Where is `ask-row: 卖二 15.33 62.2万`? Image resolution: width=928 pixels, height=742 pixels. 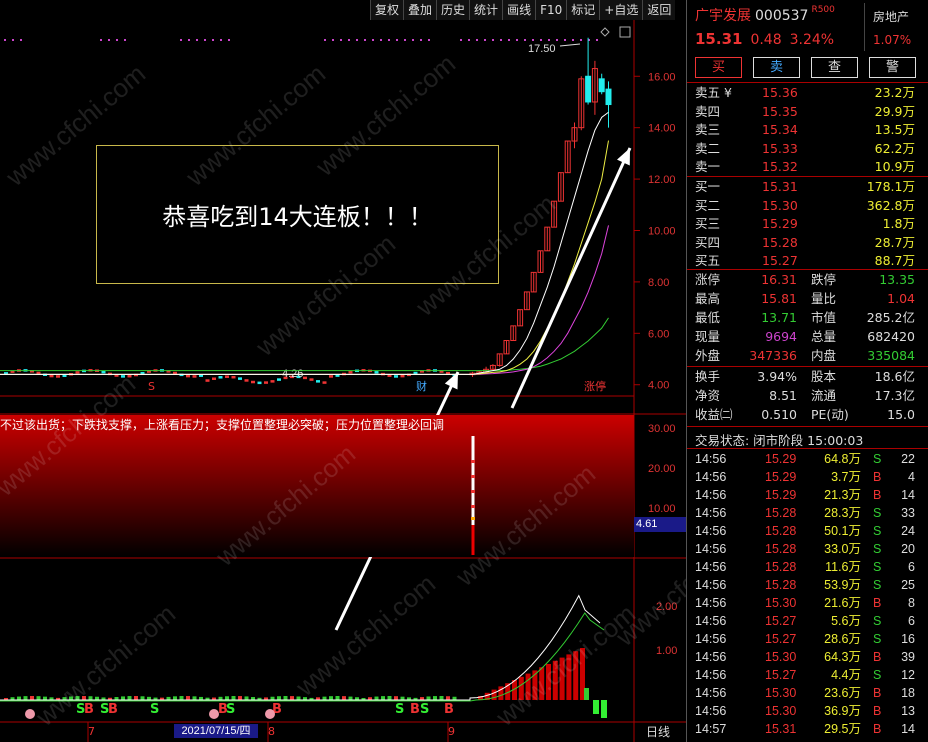
ask-row: 卖二 15.33 62.2万 is located at coordinates (807, 149).